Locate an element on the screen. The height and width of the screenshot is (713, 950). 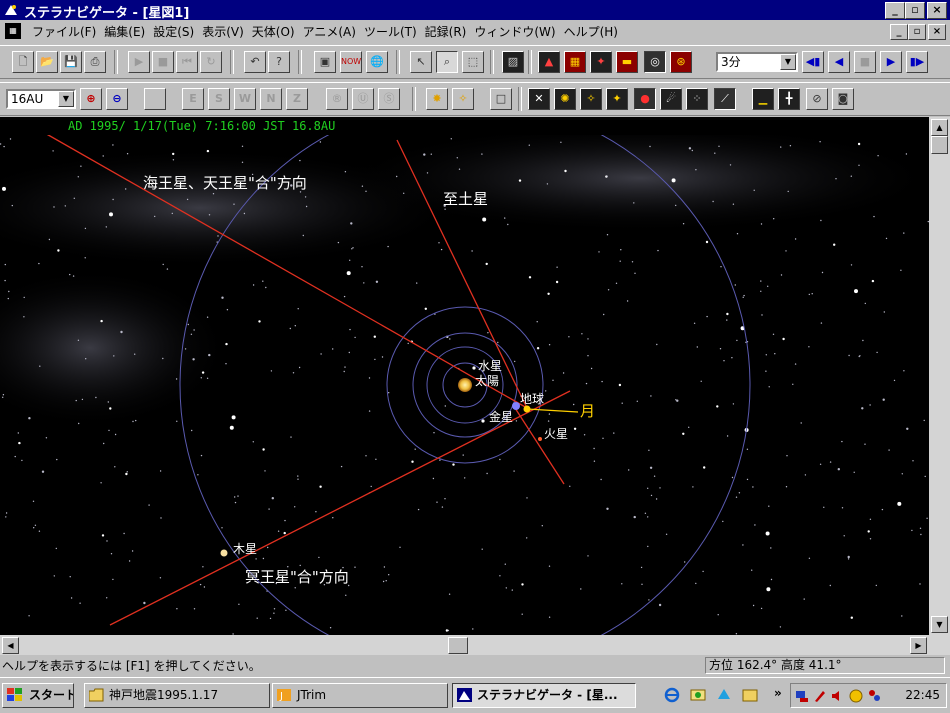
close-button: × is located at coordinates (937, 10).